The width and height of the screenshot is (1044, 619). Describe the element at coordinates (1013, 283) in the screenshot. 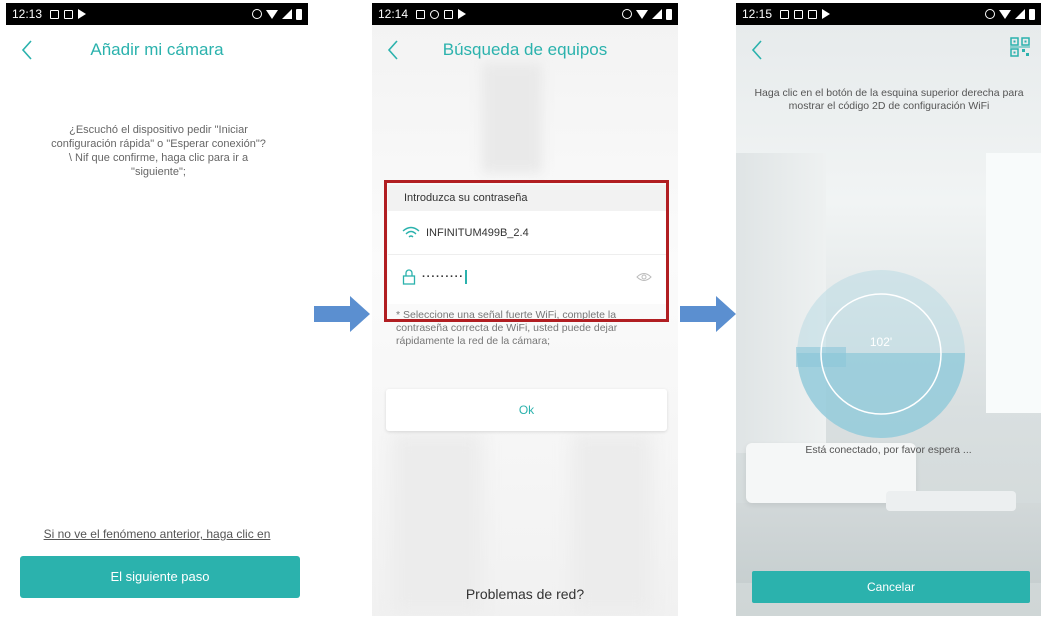

I see `background-window` at that location.